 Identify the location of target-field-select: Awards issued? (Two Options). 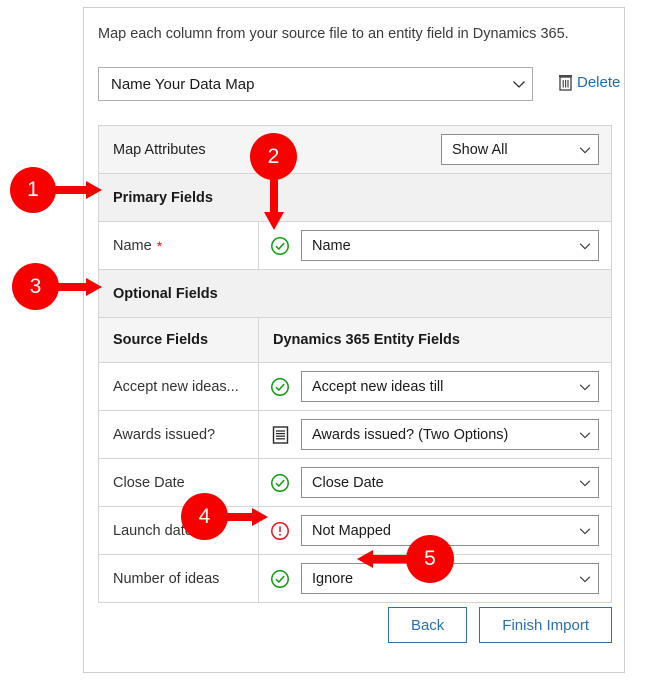
(450, 434).